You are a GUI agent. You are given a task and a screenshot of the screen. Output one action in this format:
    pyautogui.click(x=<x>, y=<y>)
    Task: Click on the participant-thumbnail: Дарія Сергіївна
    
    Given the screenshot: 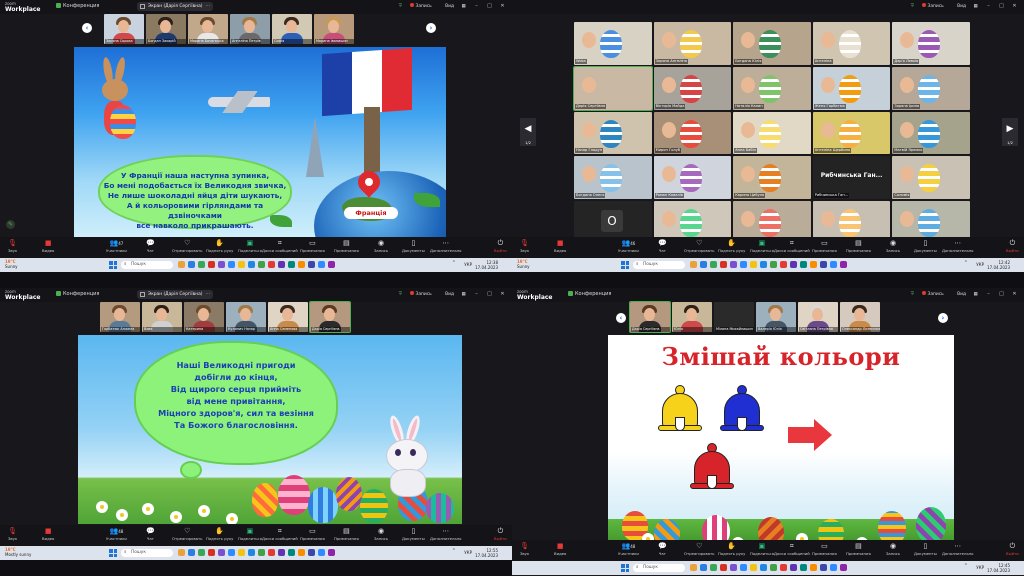 What is the action you would take?
    pyautogui.click(x=650, y=317)
    